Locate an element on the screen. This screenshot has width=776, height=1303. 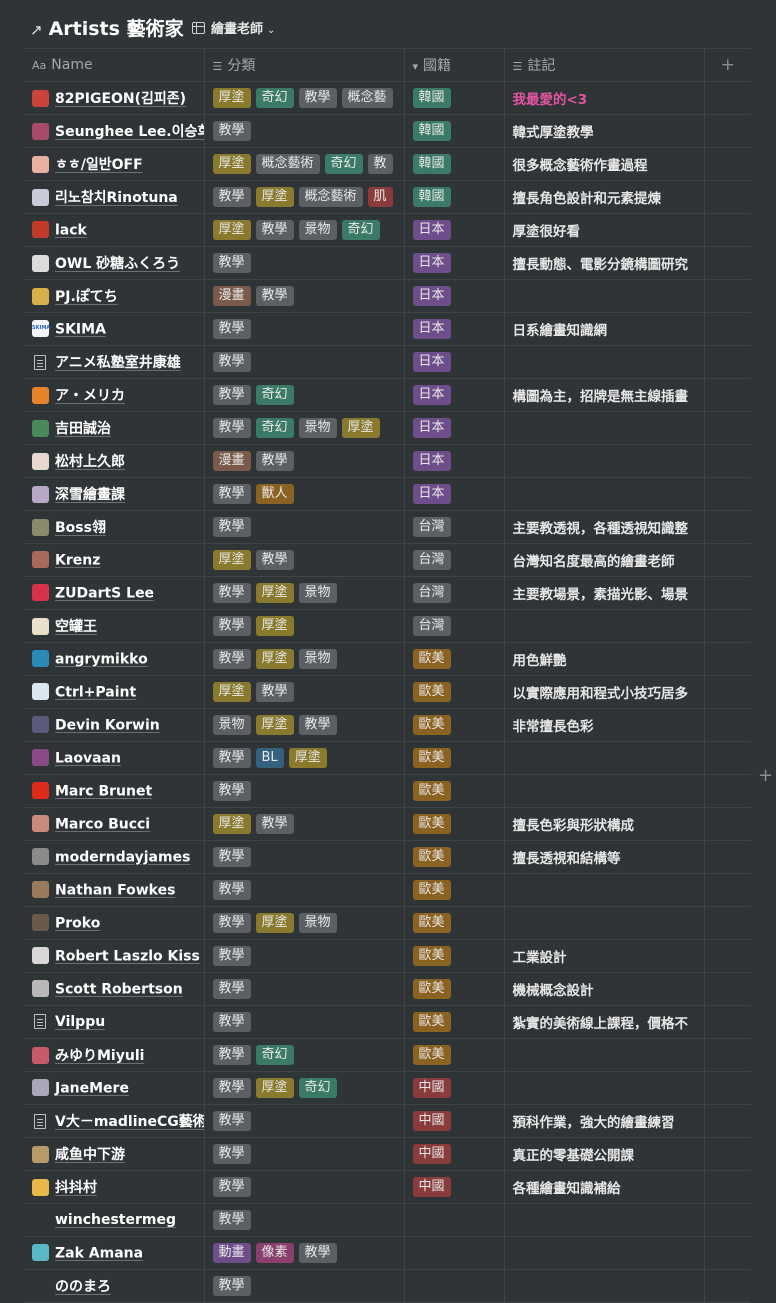
name-cell: 82PIGEON(김피존) is located at coordinates (114, 98).